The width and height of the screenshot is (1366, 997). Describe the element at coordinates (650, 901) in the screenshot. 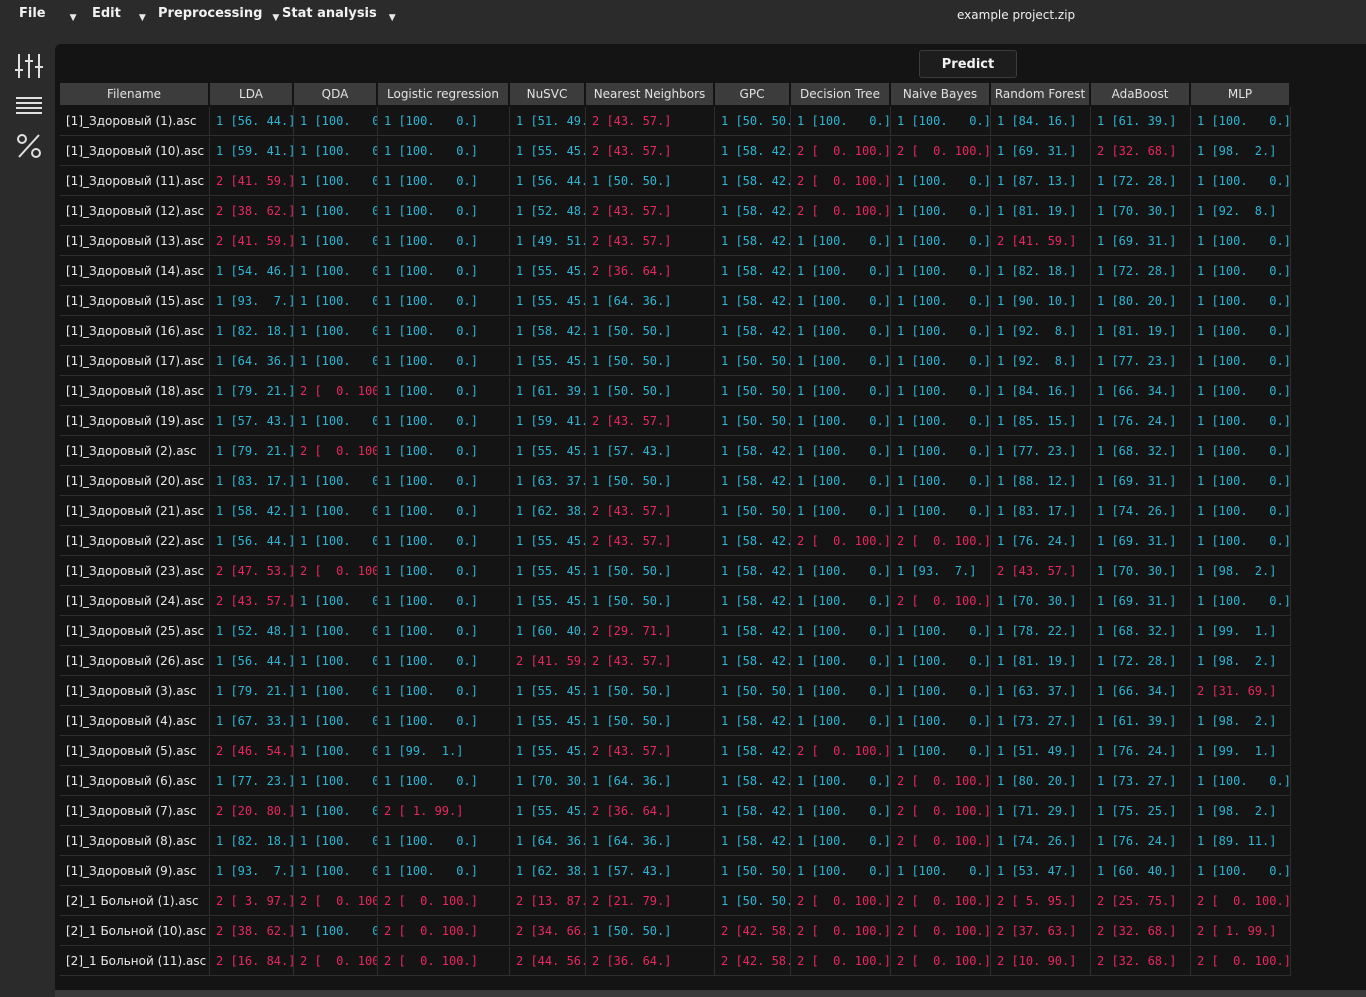

I see `prediction-cell: 2 [21. 79.]` at that location.